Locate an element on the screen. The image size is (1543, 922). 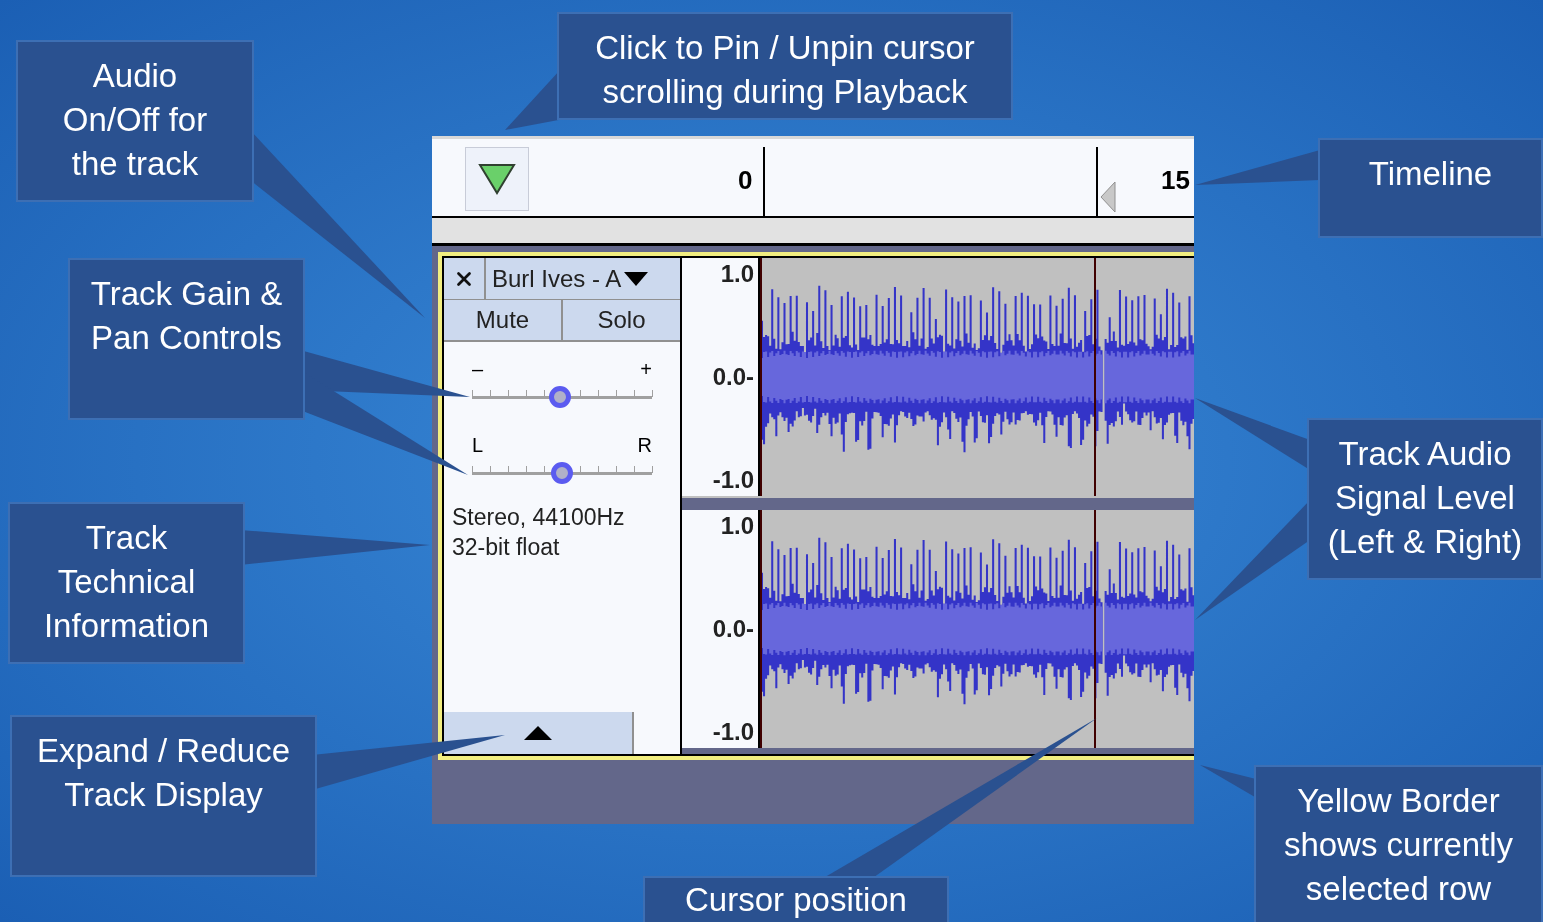
callout-text: Track Gain & Pan Controls is located at coordinates (186, 316).